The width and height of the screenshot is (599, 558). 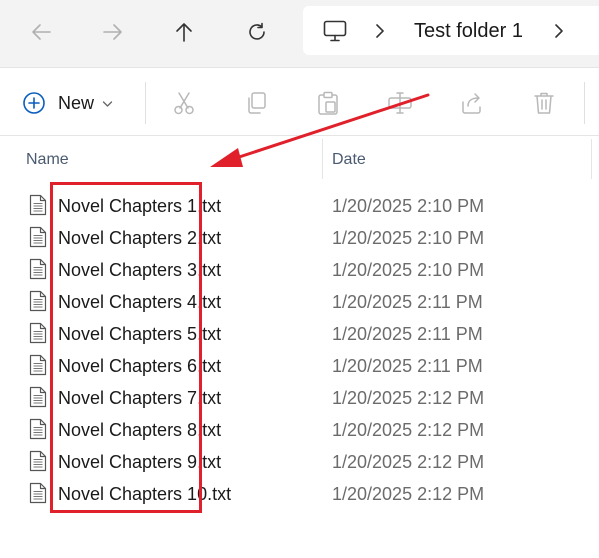 I want to click on column-header: Name Date, so click(x=299, y=158).